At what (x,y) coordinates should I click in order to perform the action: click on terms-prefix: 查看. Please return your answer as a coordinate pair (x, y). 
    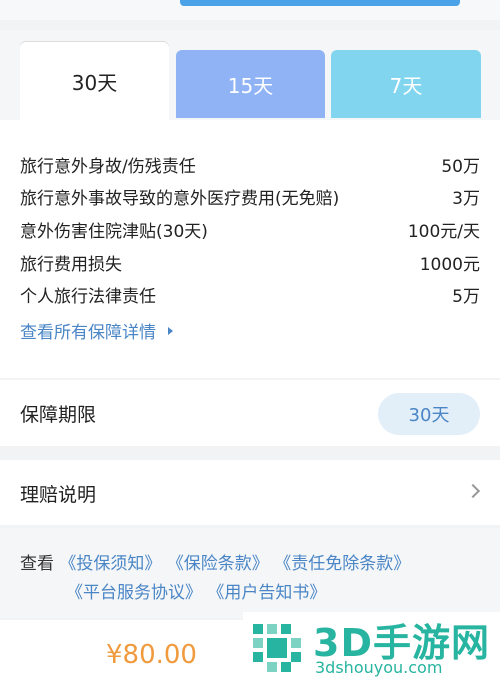
    Looking at the image, I should click on (37, 564).